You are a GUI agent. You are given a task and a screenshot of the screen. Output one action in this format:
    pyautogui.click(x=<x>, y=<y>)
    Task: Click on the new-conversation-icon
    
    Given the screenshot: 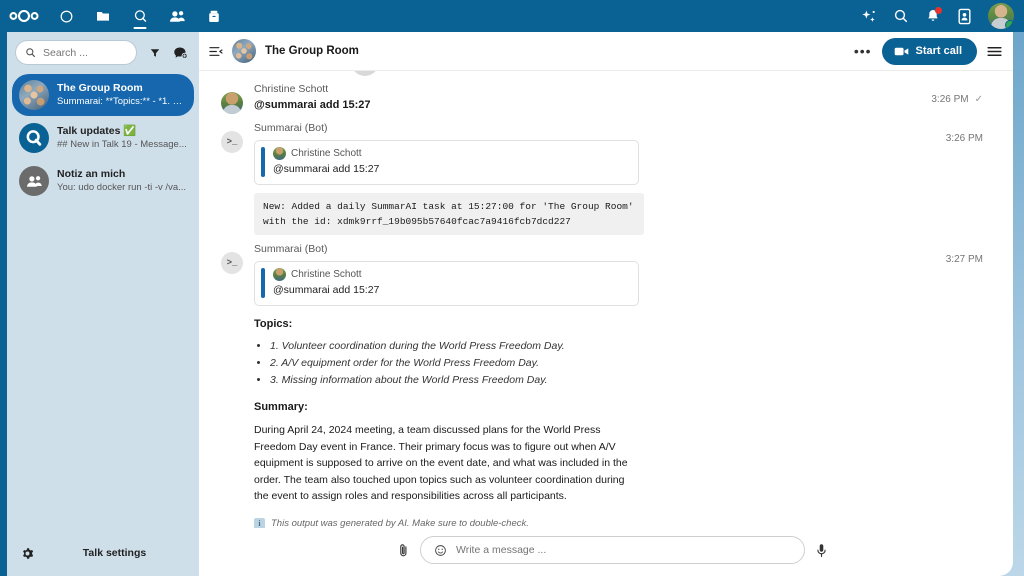 What is the action you would take?
    pyautogui.click(x=180, y=52)
    